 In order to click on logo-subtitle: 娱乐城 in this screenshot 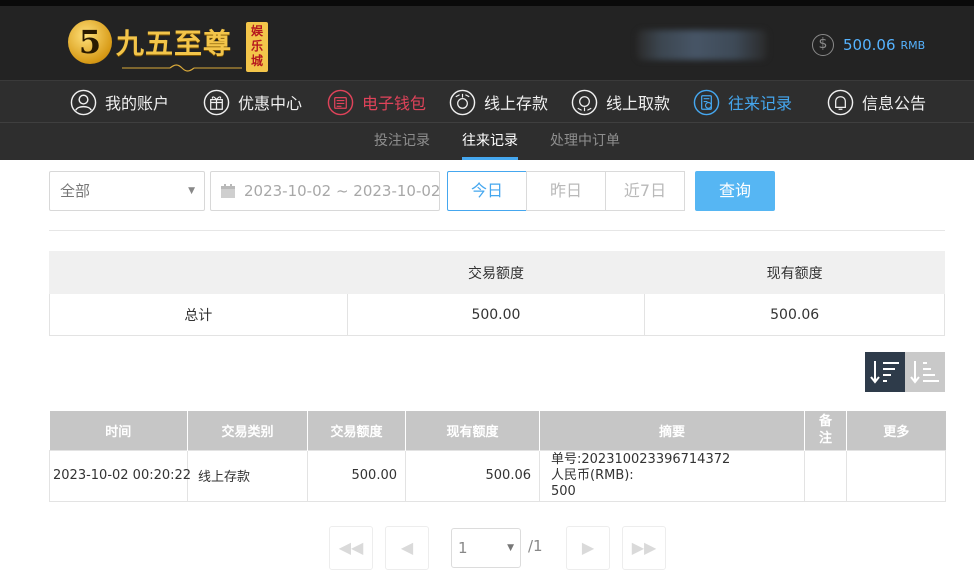, I will do `click(257, 47)`.